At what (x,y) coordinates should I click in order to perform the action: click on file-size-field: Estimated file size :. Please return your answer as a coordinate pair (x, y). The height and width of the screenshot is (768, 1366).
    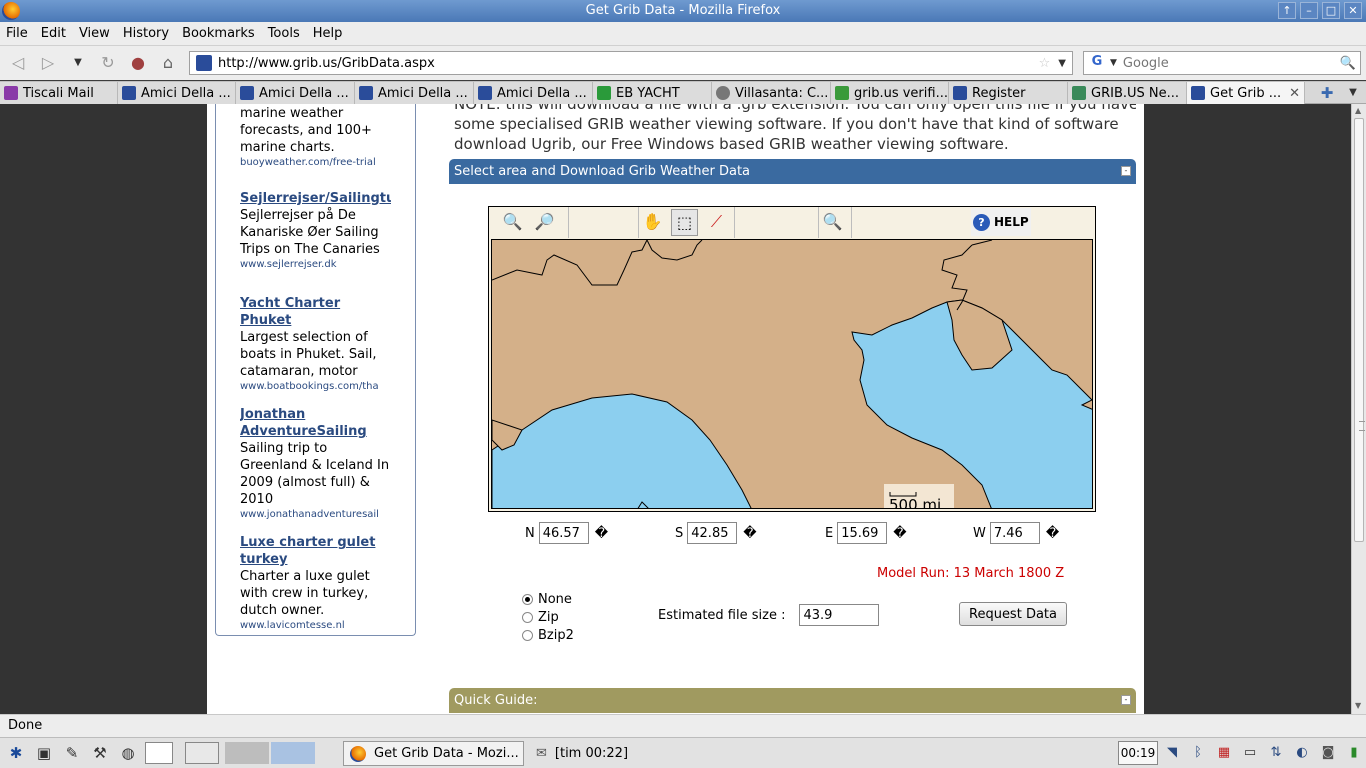
    Looking at the image, I should click on (769, 615).